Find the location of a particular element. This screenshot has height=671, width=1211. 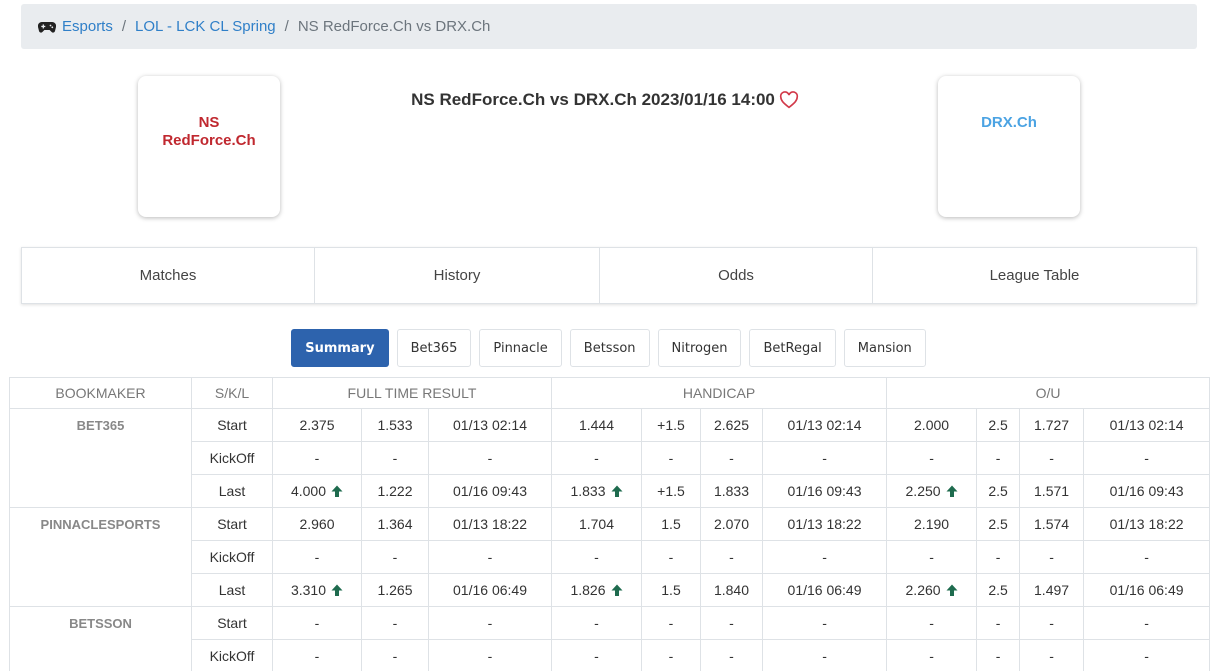

odds-cell: 2.960 is located at coordinates (317, 524).